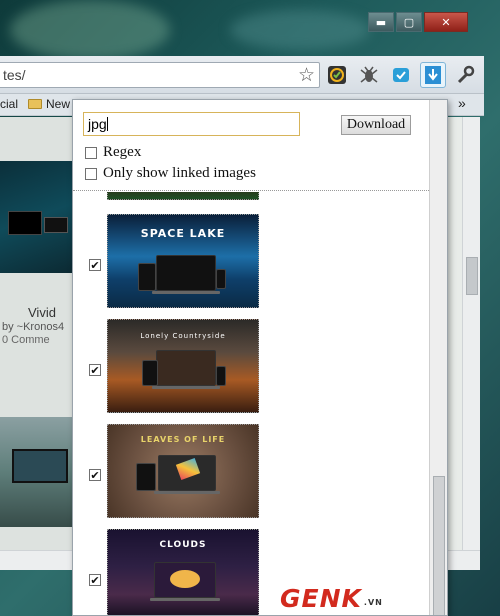  What do you see at coordinates (183, 471) in the screenshot?
I see `image-thumbnail: LEAVES OF LIFE` at bounding box center [183, 471].